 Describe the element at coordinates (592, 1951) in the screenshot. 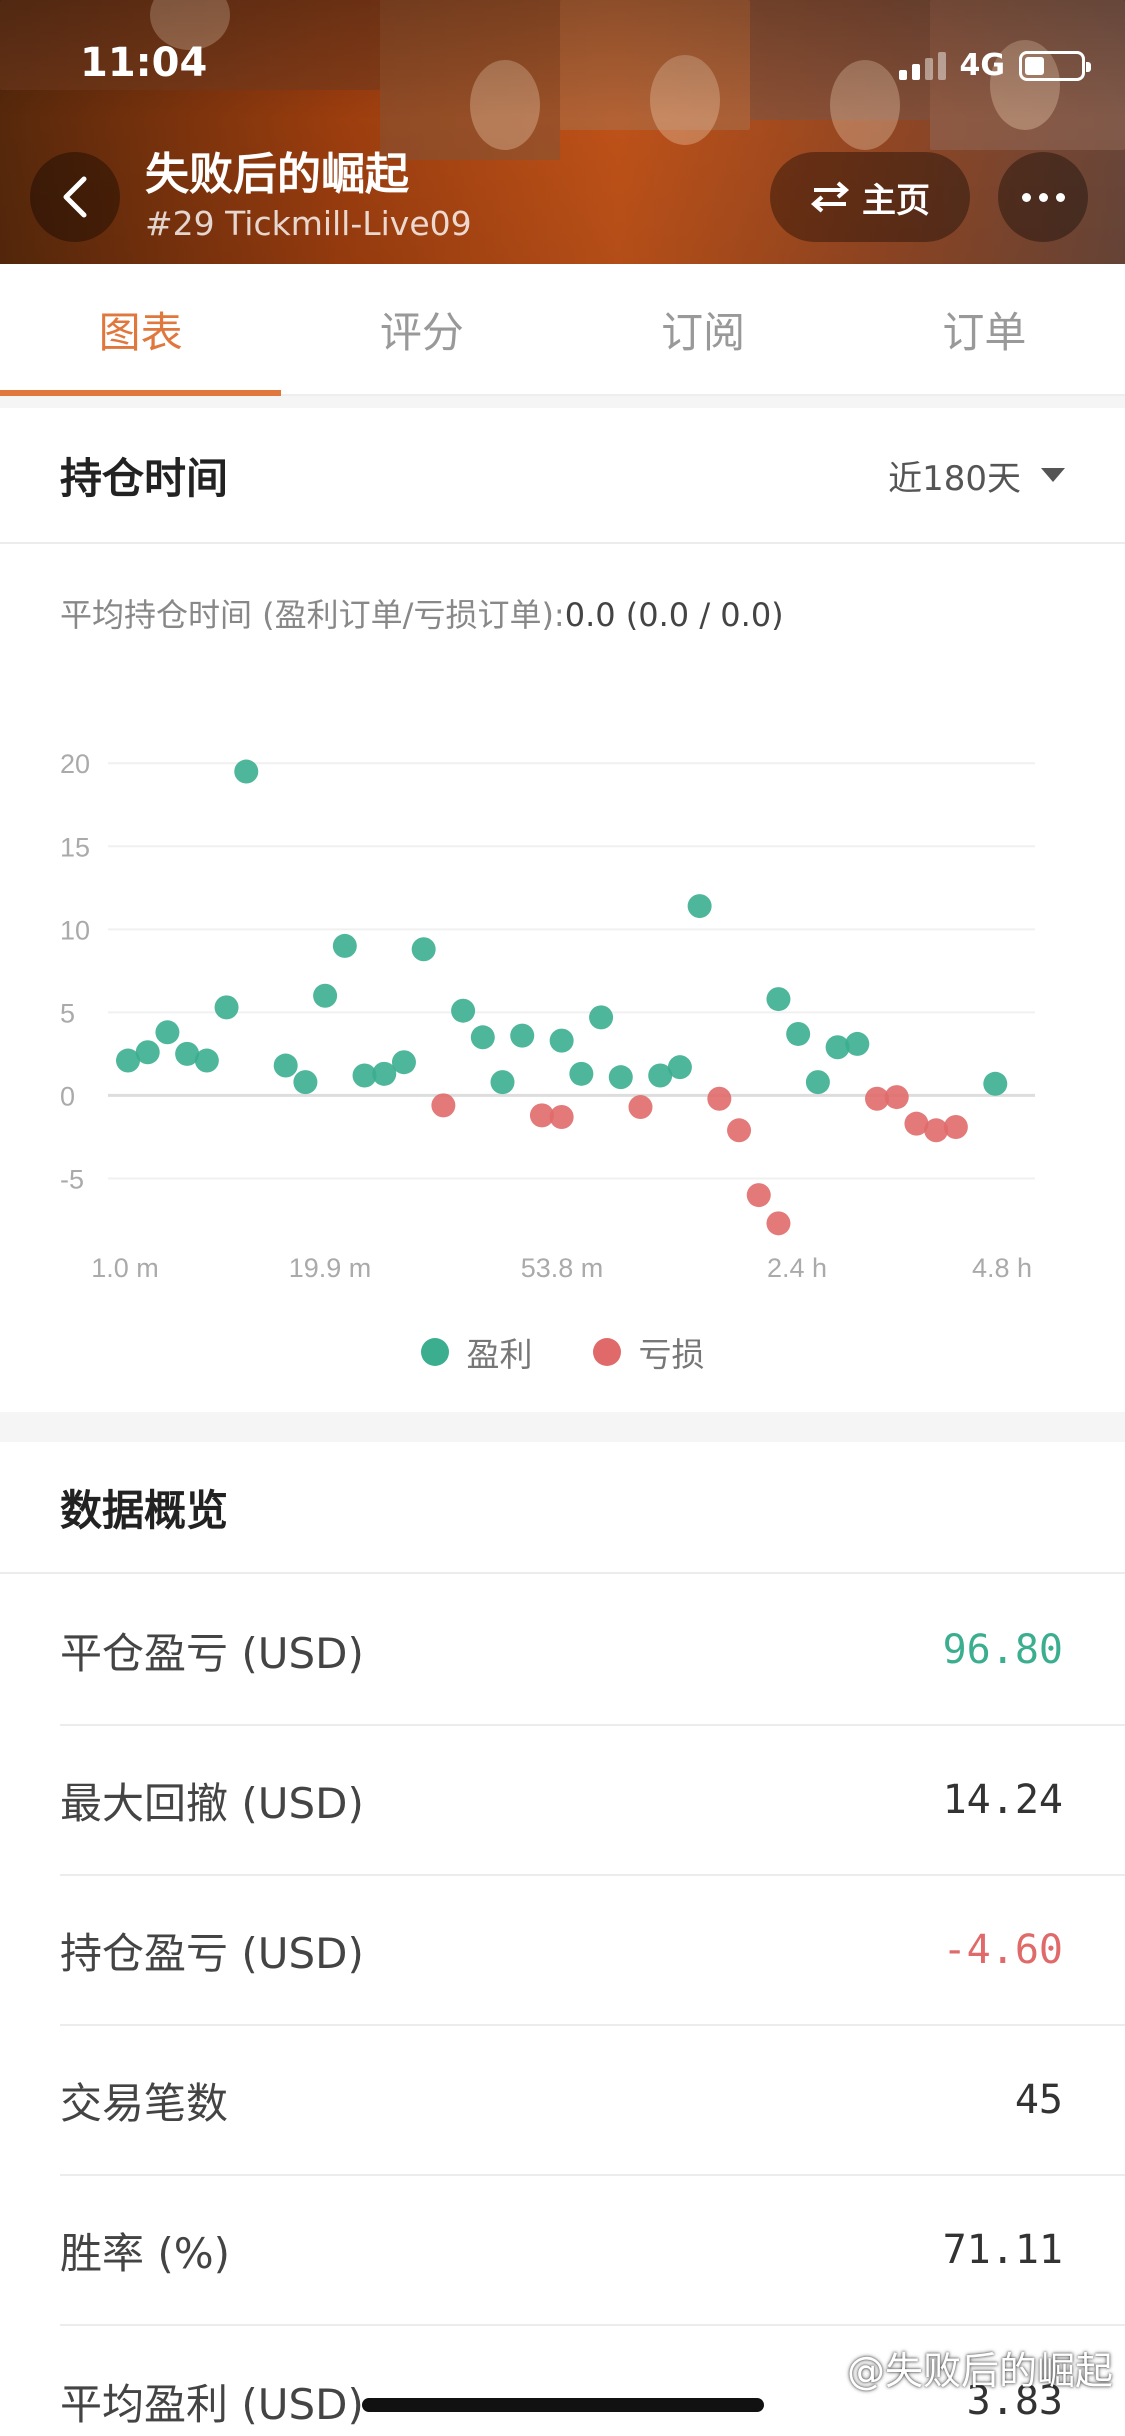

I see `overview-row: 持仓盈亏 (USD) -4.60` at that location.